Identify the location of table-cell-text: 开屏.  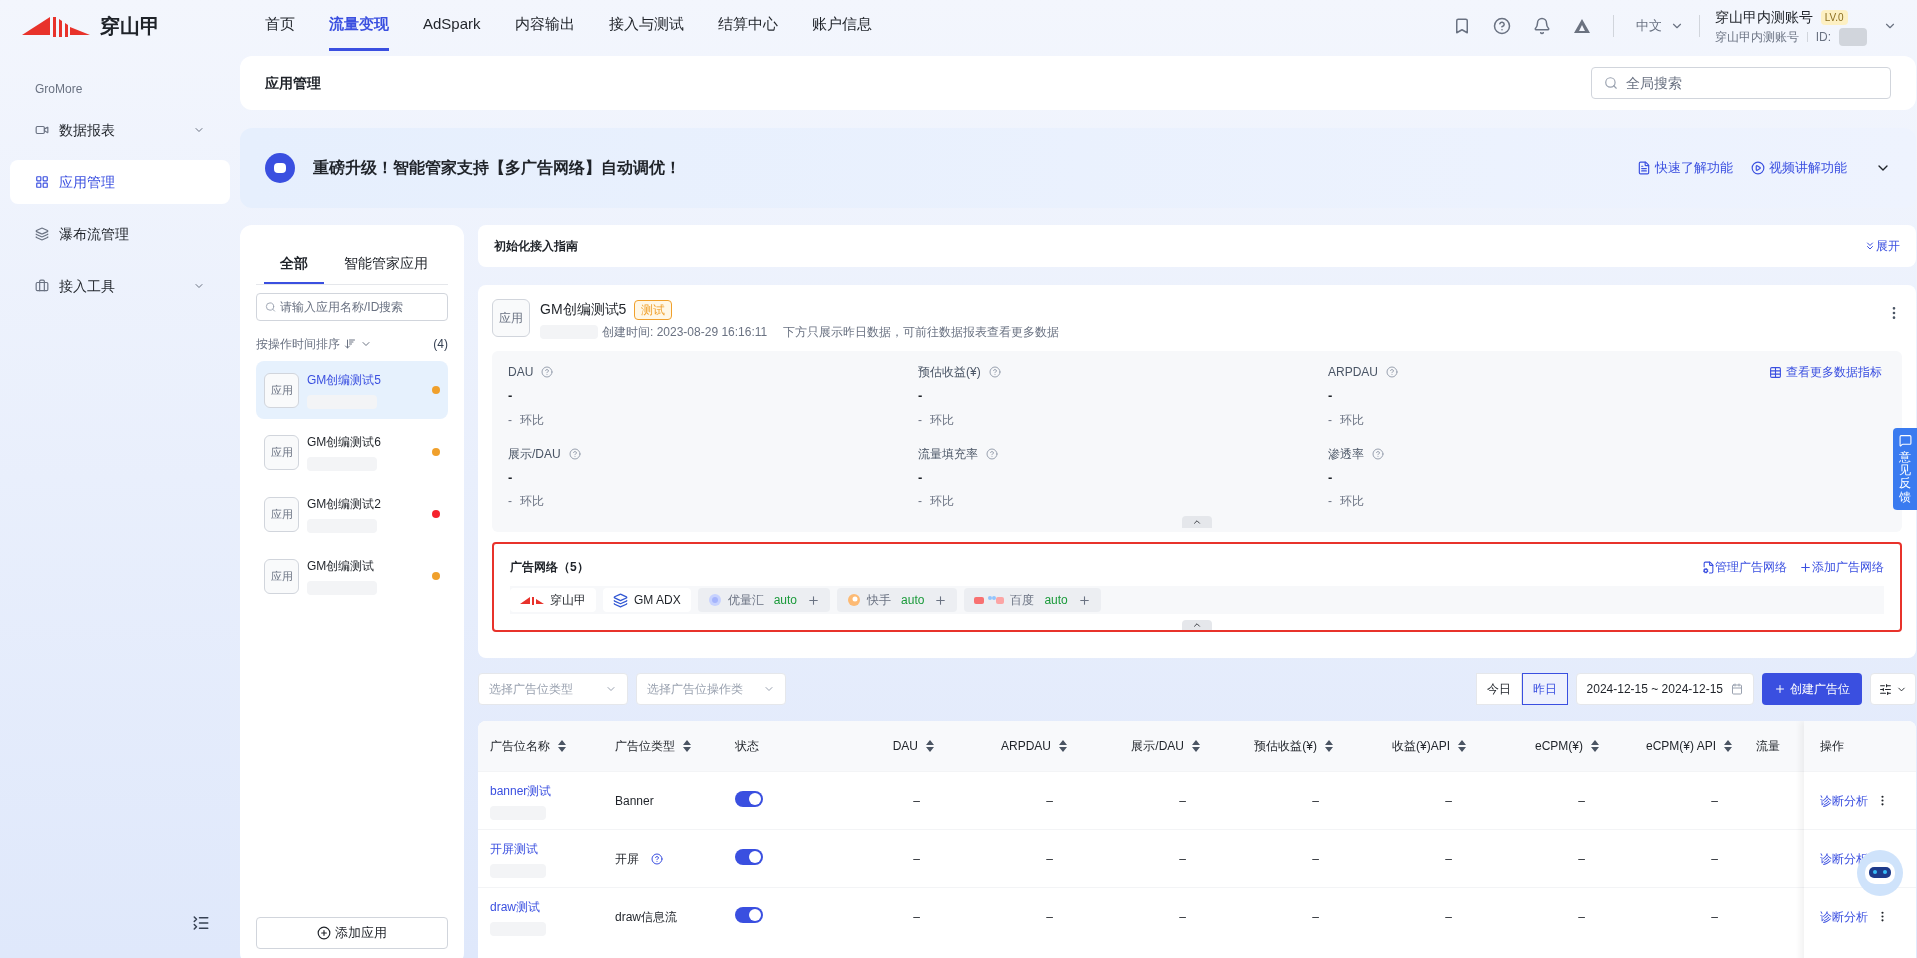
(627, 859).